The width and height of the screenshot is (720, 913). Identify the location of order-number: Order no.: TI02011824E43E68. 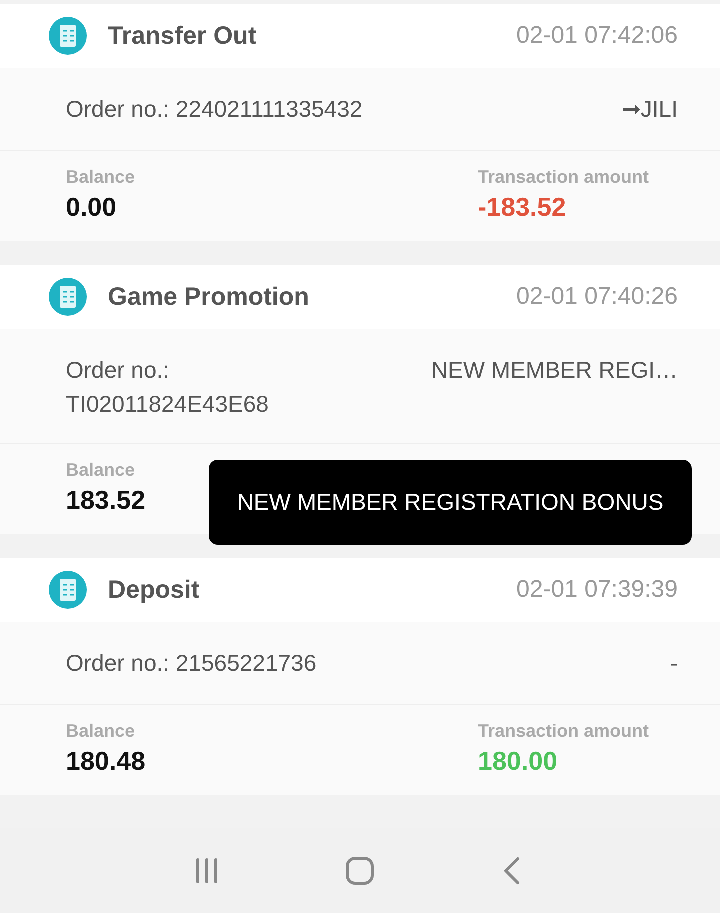
(168, 387).